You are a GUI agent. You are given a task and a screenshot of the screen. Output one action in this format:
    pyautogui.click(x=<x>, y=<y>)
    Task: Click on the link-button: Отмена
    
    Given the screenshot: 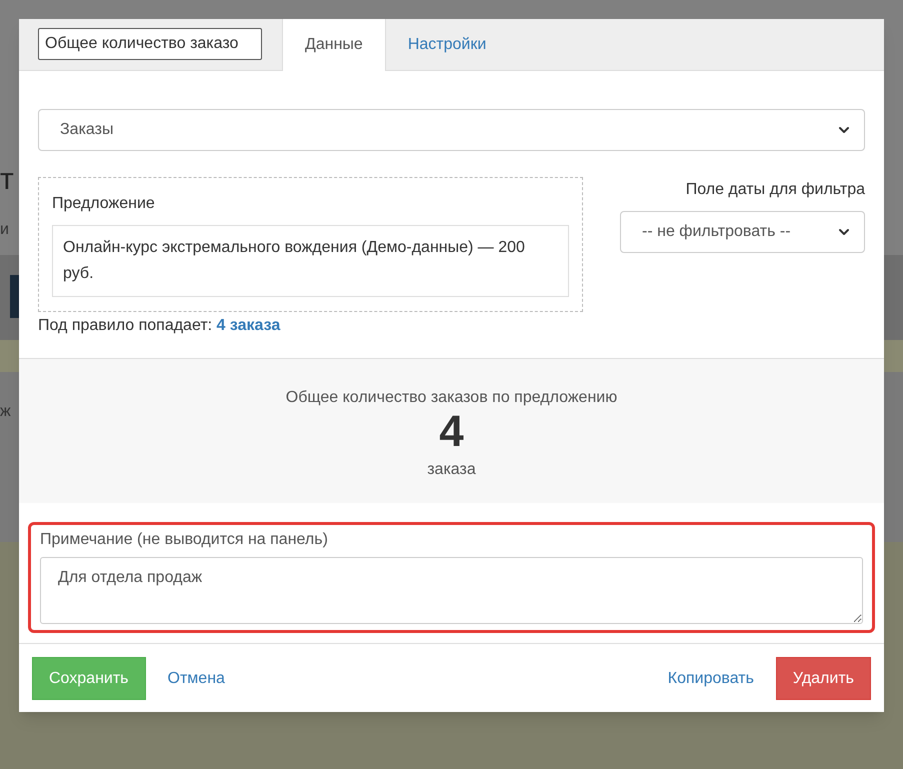 What is the action you would take?
    pyautogui.click(x=196, y=678)
    